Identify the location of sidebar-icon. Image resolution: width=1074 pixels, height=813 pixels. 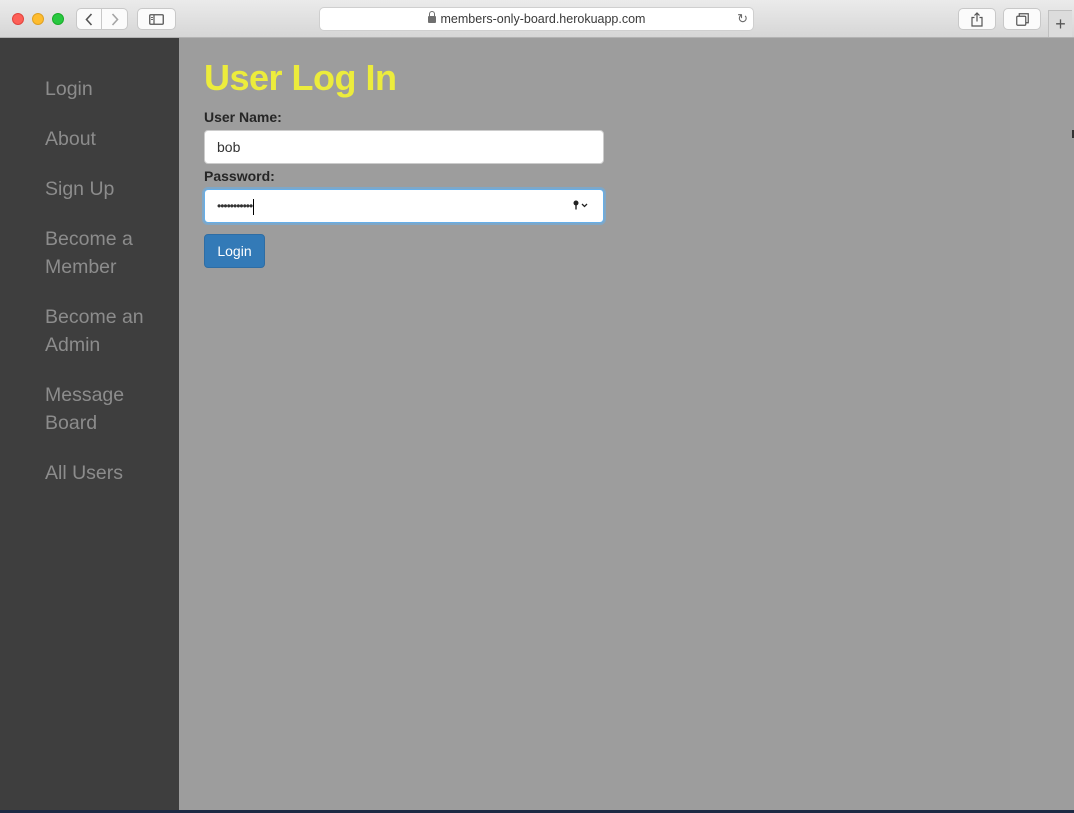
(156, 19).